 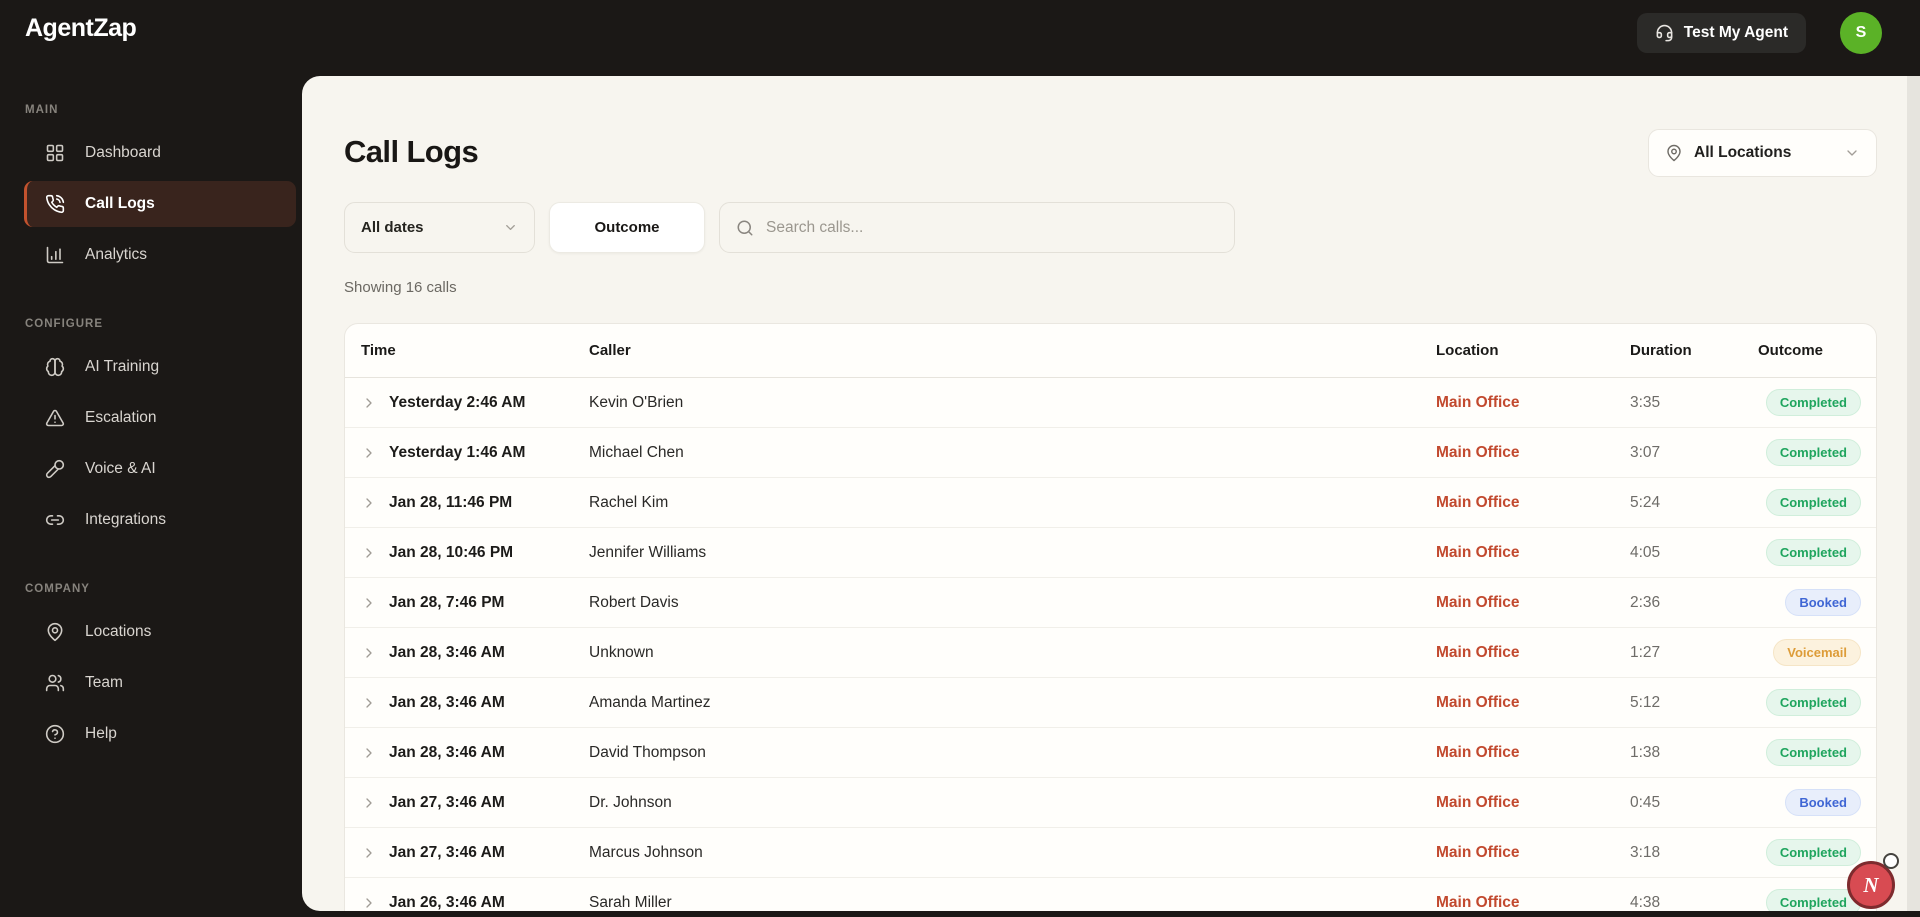 I want to click on call-duration: 1:38, so click(x=1645, y=752).